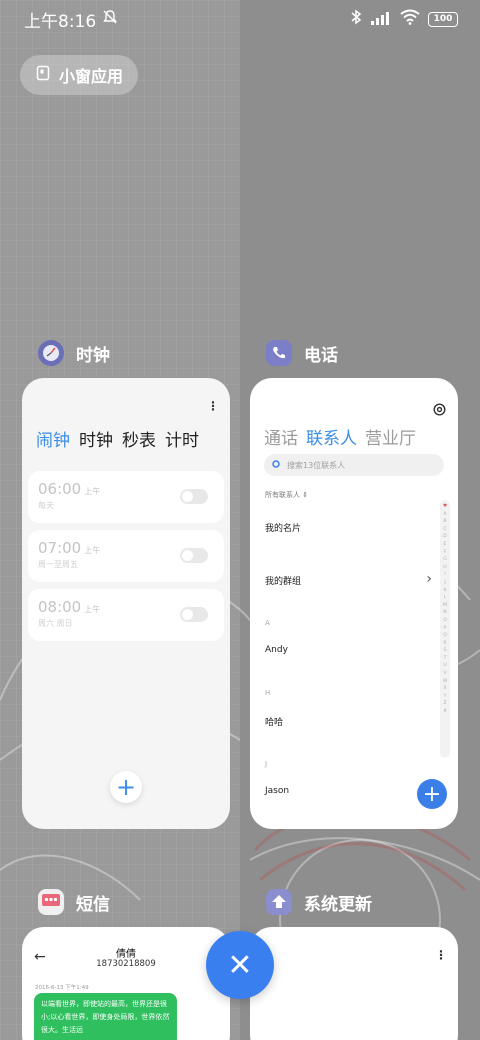 This screenshot has height=1040, width=480. What do you see at coordinates (51, 353) in the screenshot?
I see `clock-app-icon` at bounding box center [51, 353].